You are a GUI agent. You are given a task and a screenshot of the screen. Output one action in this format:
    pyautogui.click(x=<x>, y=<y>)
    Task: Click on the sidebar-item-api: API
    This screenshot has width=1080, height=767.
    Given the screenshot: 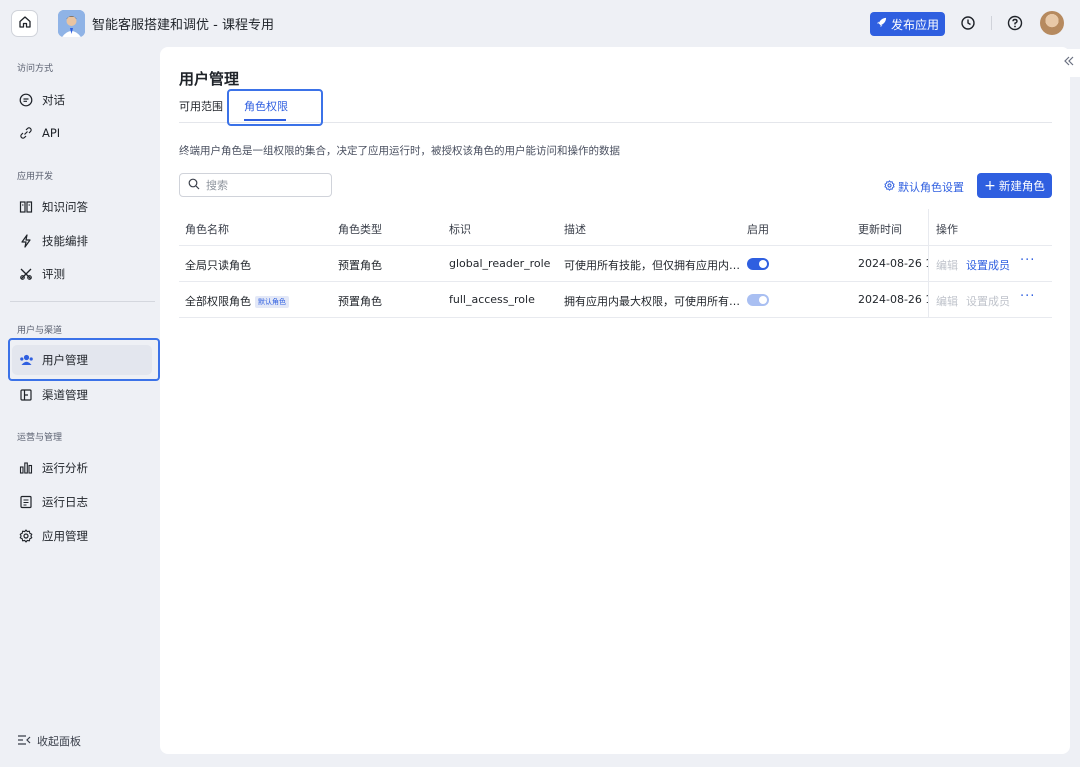 What is the action you would take?
    pyautogui.click(x=82, y=133)
    